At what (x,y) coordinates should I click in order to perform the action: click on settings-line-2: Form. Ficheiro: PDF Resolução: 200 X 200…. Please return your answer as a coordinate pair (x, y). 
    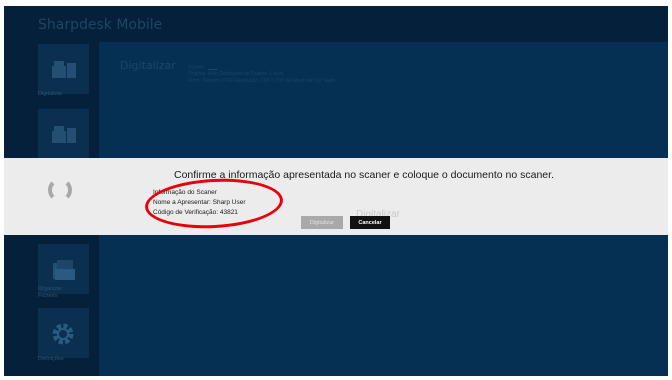
    Looking at the image, I should click on (261, 81).